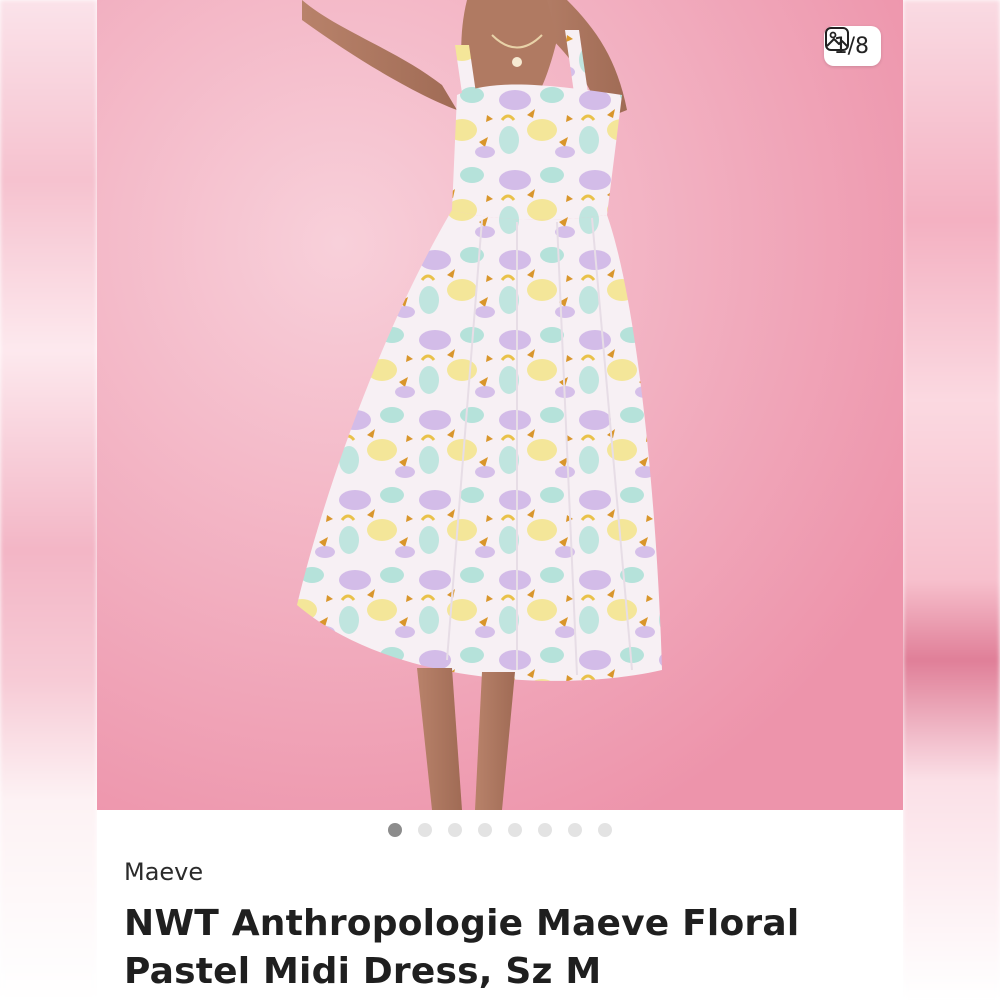 The width and height of the screenshot is (1000, 1000). I want to click on carousel-dots, so click(500, 830).